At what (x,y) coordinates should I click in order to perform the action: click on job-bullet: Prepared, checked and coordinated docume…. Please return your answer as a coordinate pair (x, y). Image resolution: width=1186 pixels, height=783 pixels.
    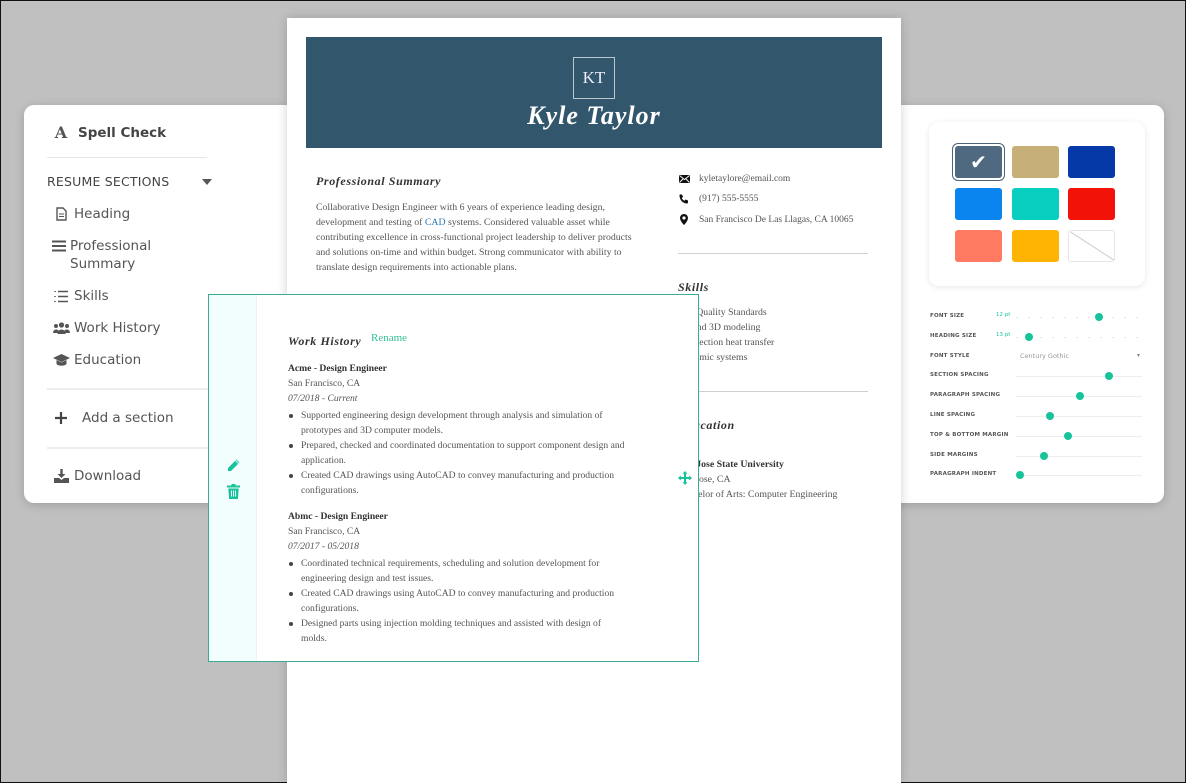
    Looking at the image, I should click on (458, 453).